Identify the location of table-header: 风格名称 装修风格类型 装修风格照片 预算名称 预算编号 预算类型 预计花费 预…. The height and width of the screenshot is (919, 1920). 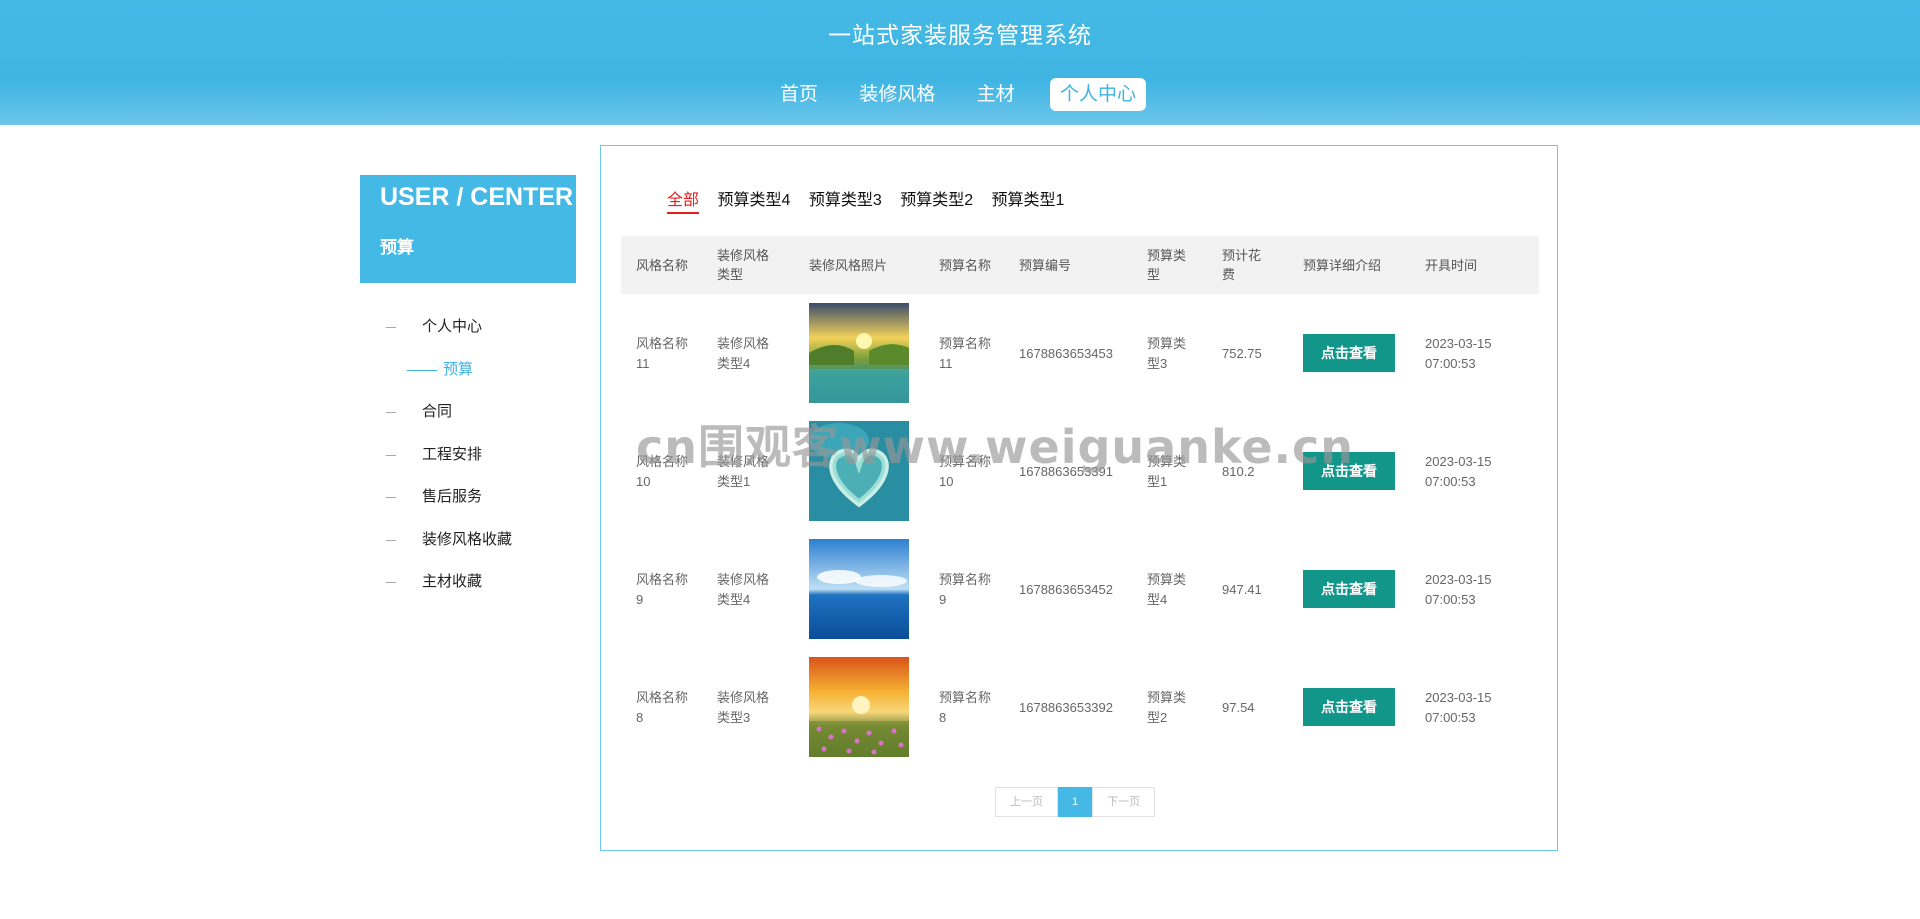
(1080, 265).